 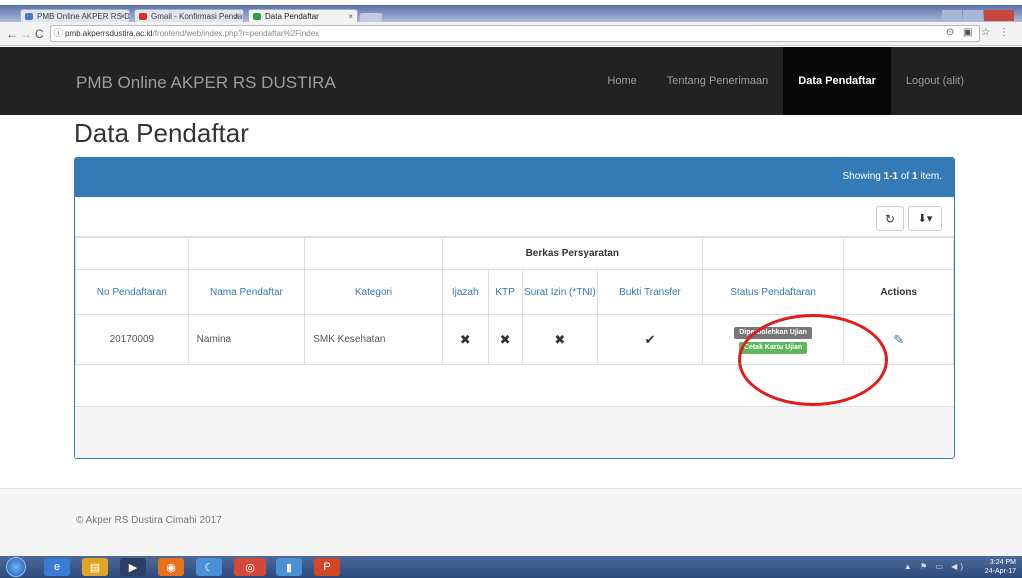 What do you see at coordinates (206, 83) in the screenshot?
I see `navbar-brand: PMB Online AKPER RS DUSTIRA` at bounding box center [206, 83].